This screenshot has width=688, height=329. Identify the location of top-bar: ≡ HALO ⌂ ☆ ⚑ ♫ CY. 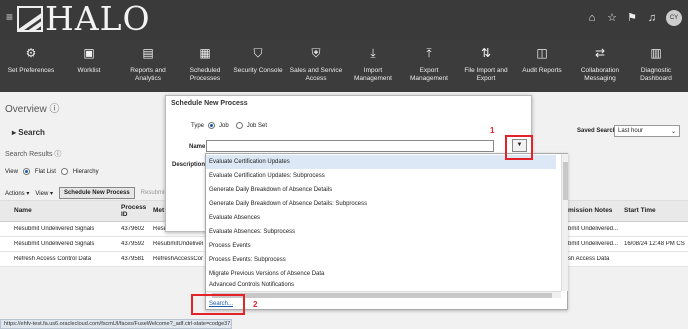
(344, 20).